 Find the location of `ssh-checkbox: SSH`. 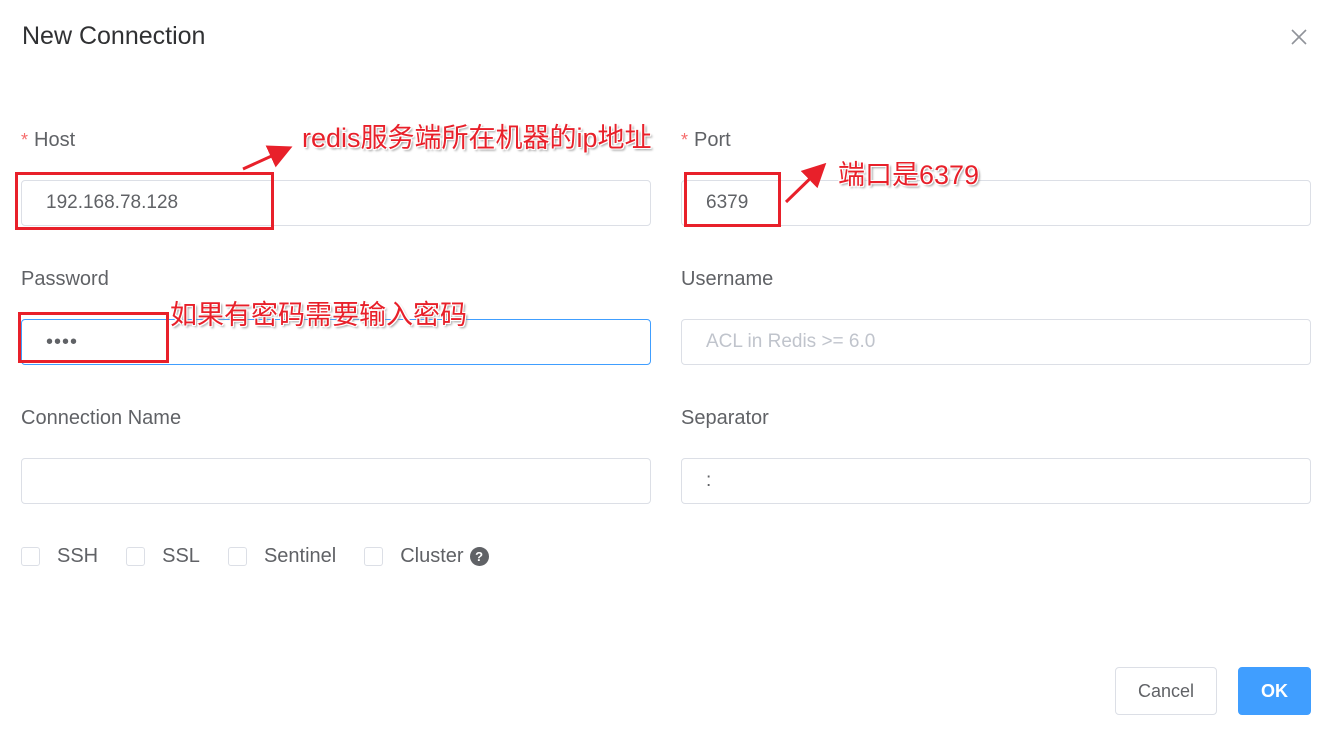

ssh-checkbox: SSH is located at coordinates (59, 556).